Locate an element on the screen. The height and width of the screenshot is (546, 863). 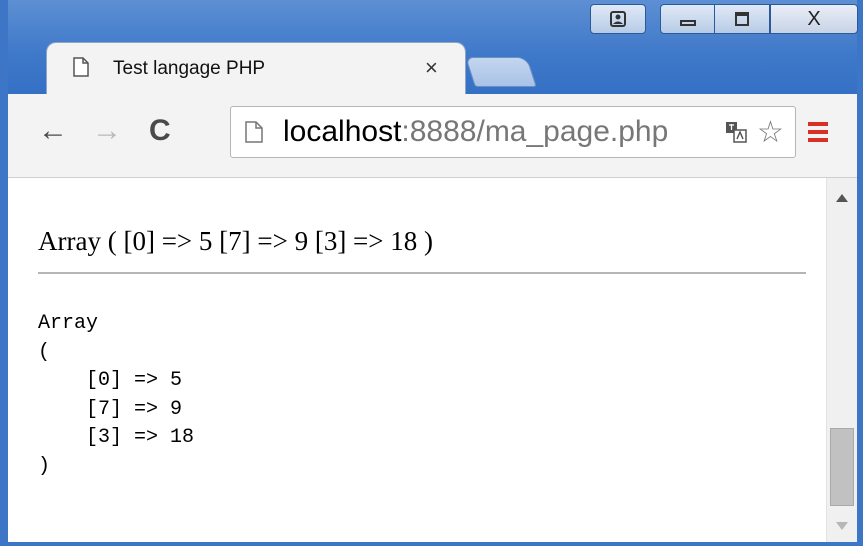
tab-active: Test langage PHP × is located at coordinates (256, 69).